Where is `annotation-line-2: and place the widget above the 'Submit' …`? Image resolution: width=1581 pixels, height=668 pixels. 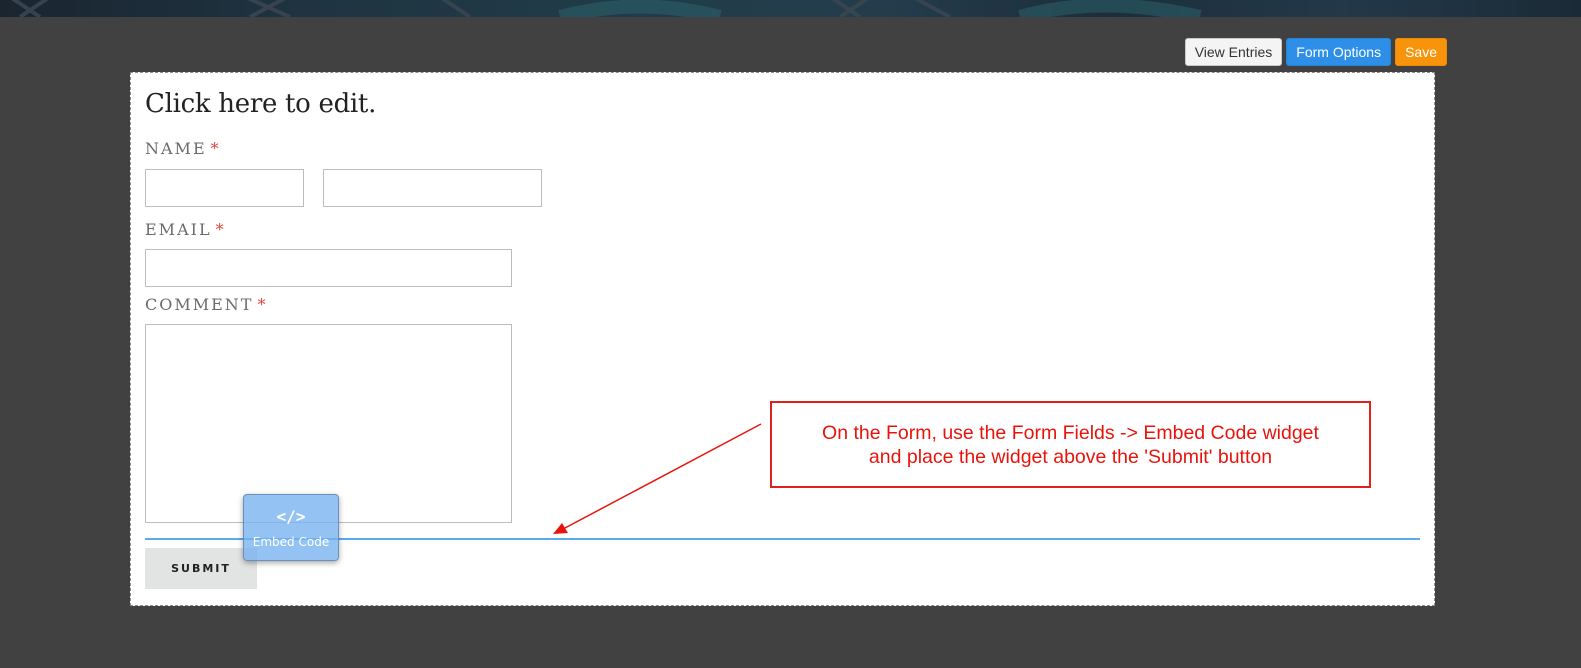 annotation-line-2: and place the widget above the 'Submit' … is located at coordinates (1070, 456).